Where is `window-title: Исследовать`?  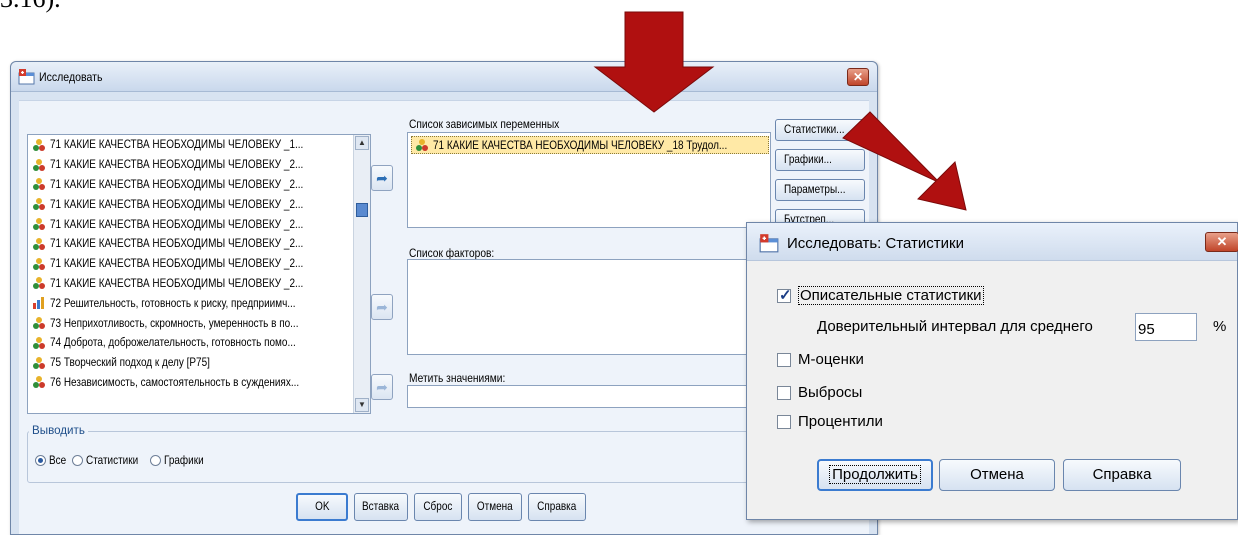 window-title: Исследовать is located at coordinates (71, 77).